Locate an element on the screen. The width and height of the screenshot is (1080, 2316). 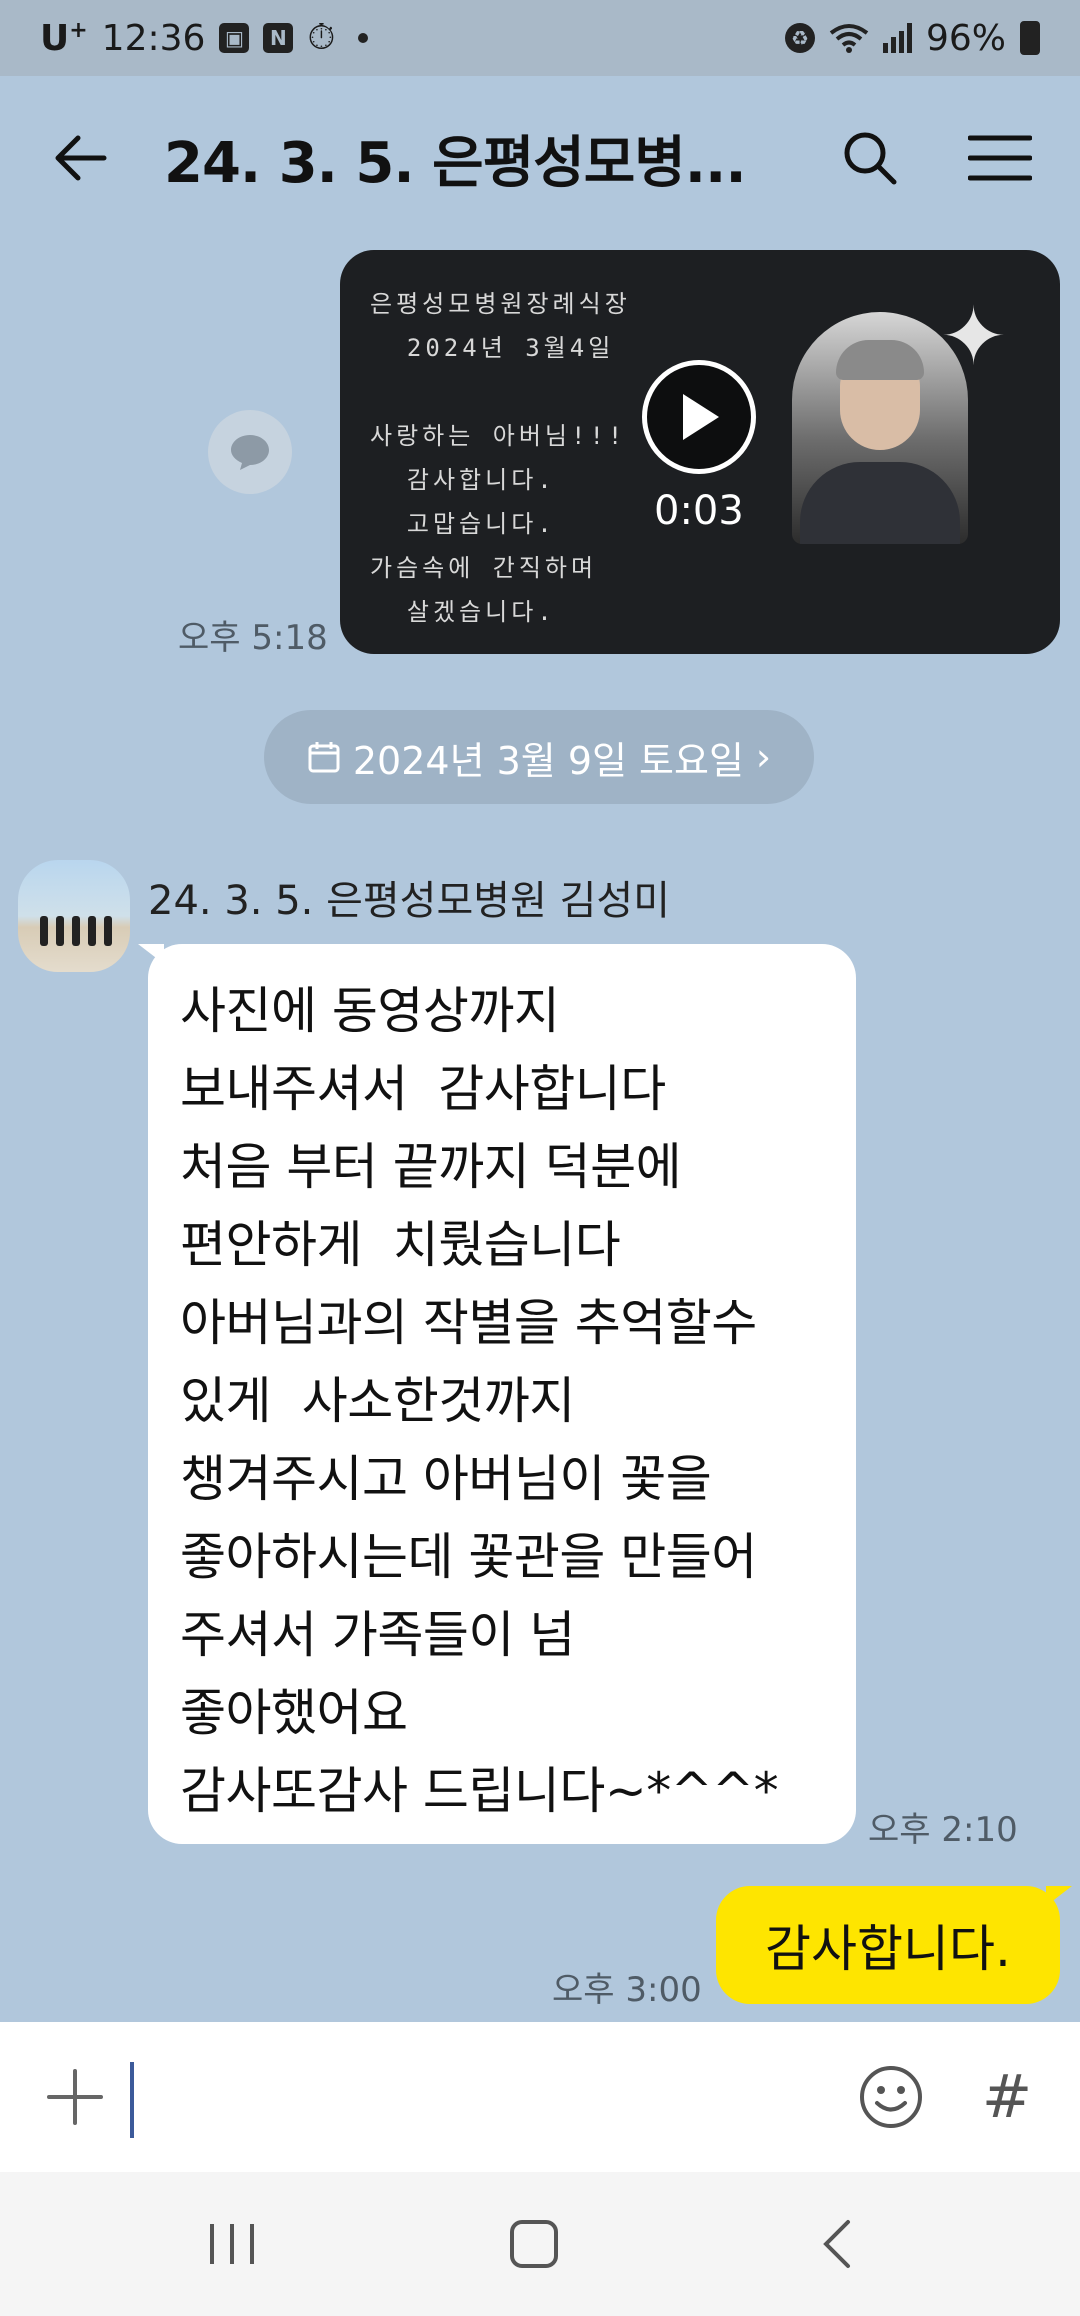
message-time: 오후 3:00 is located at coordinates (627, 1990).